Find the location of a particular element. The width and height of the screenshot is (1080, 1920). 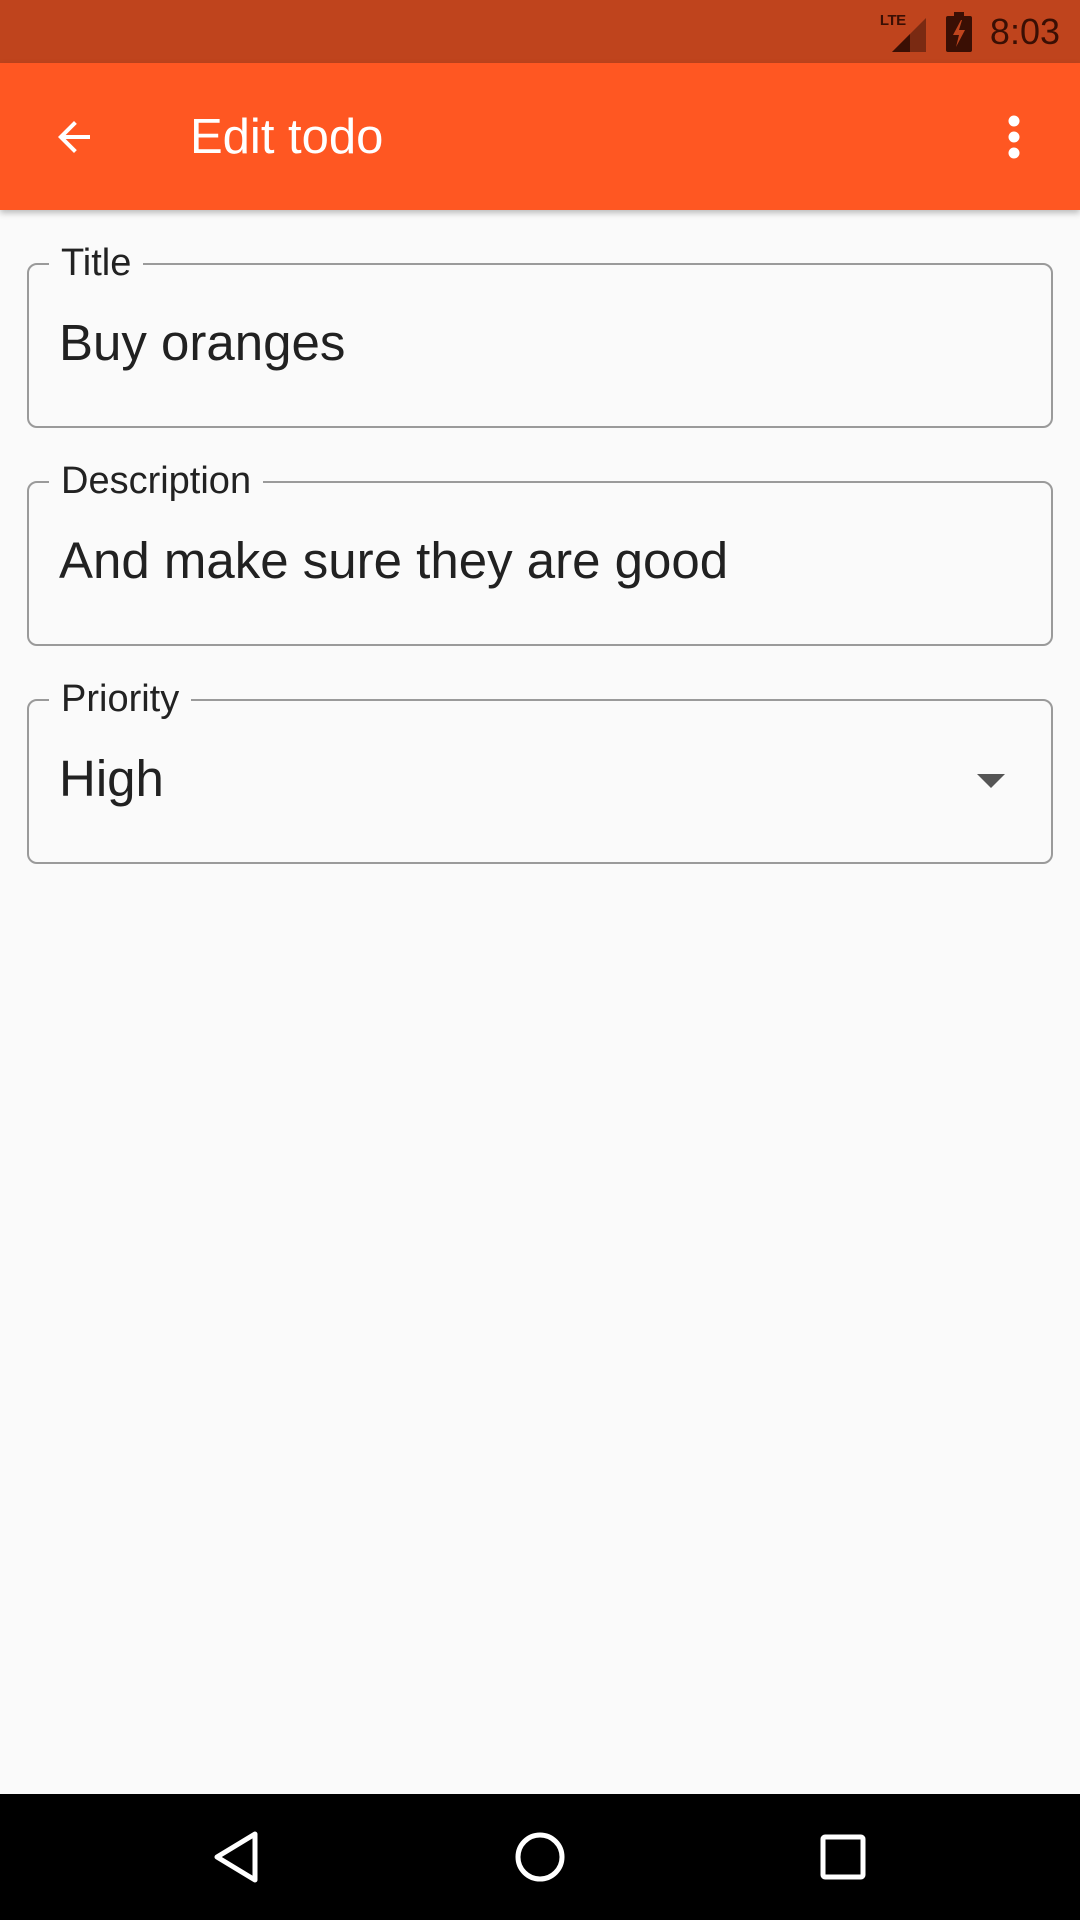

back-arrow-icon is located at coordinates (74, 137).